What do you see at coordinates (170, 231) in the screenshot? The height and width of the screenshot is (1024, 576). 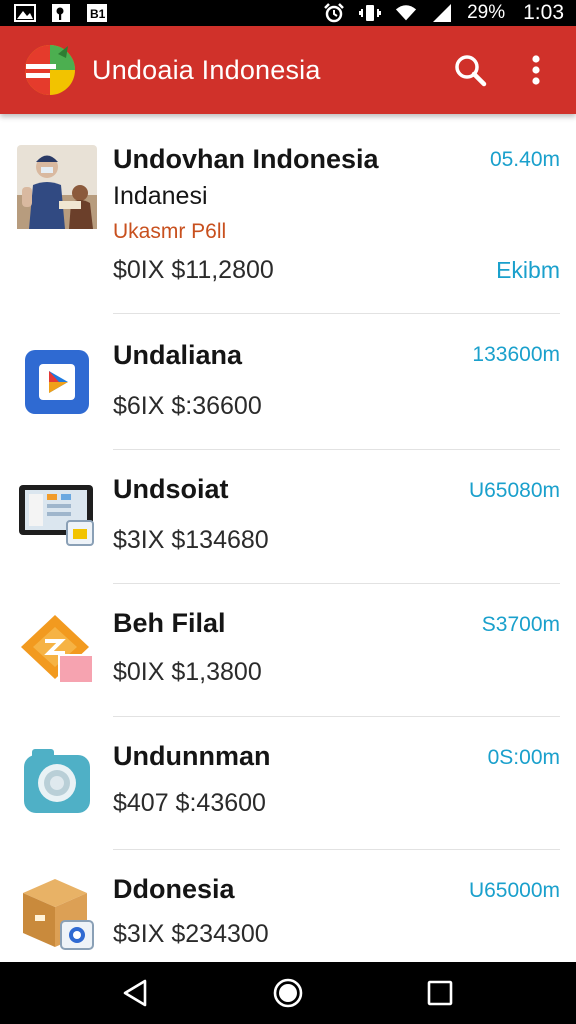 I see `item-tag: Ukasmr P6ll` at bounding box center [170, 231].